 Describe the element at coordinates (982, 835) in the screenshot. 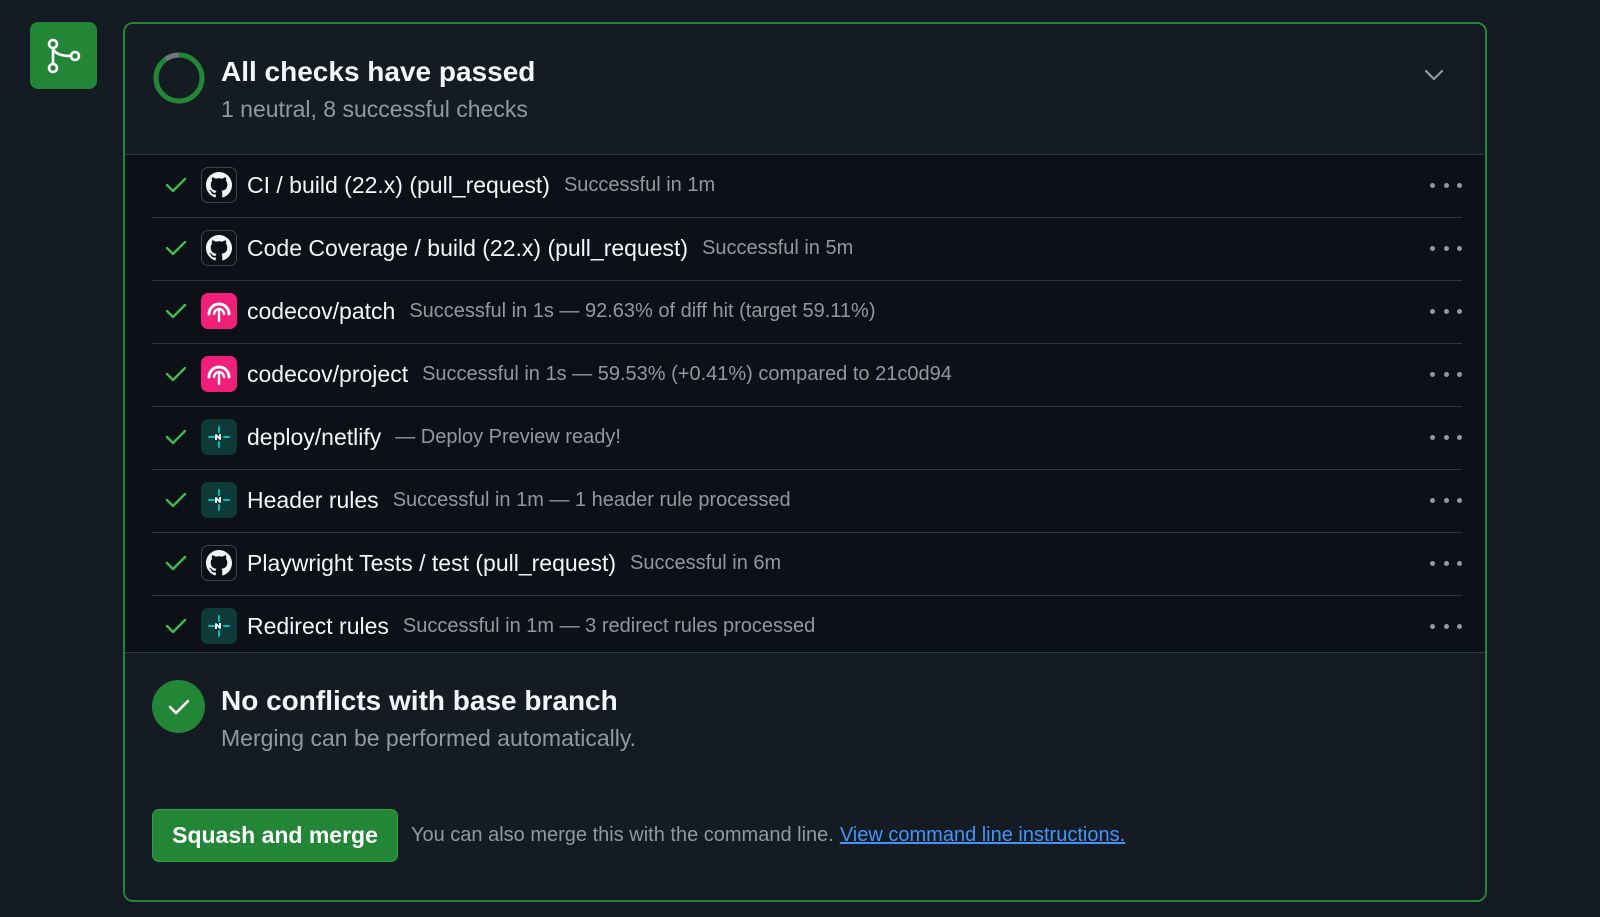

I see `command-line-instructions-link: View command line instructions.` at that location.